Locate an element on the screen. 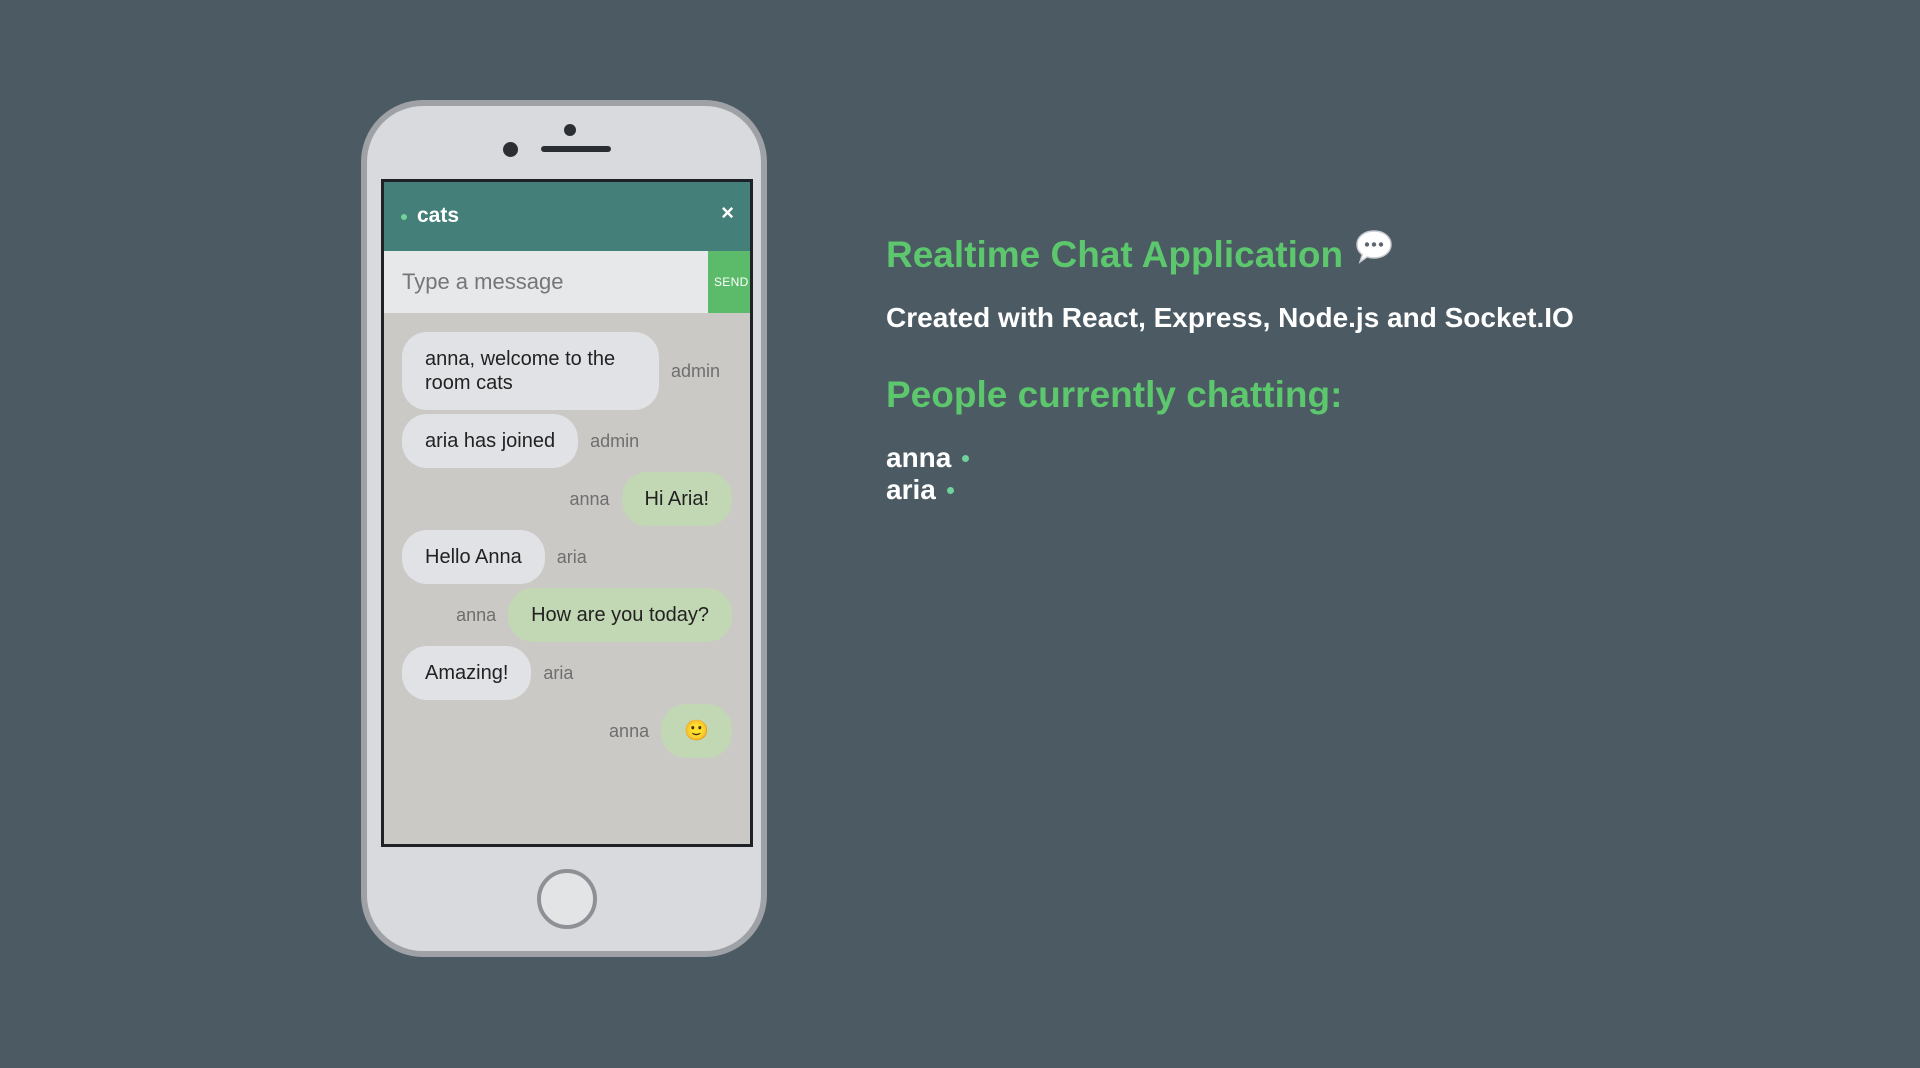  send-button: SEND is located at coordinates (729, 282).